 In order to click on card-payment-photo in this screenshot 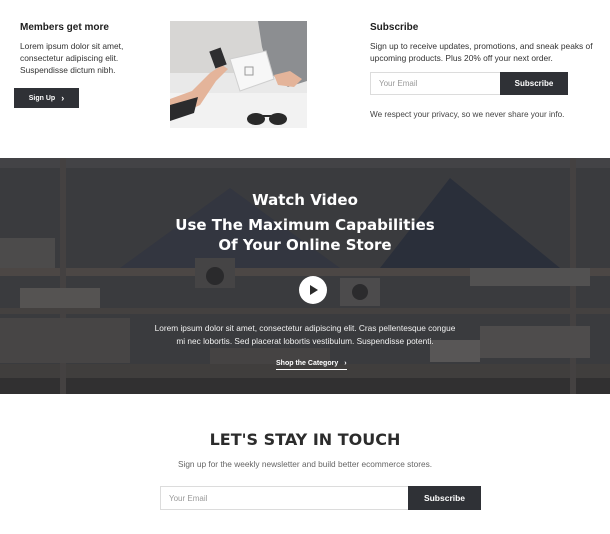, I will do `click(238, 74)`.